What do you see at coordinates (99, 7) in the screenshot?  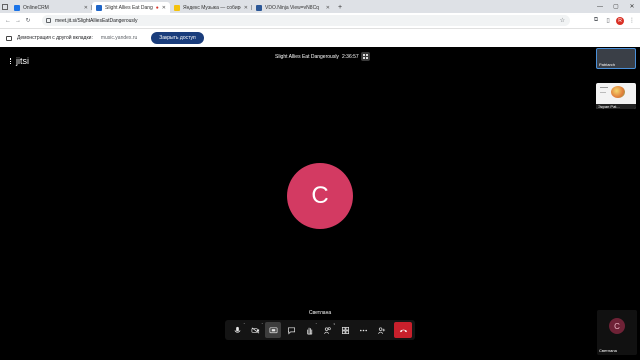 I see `jitsi-favicon-icon` at bounding box center [99, 7].